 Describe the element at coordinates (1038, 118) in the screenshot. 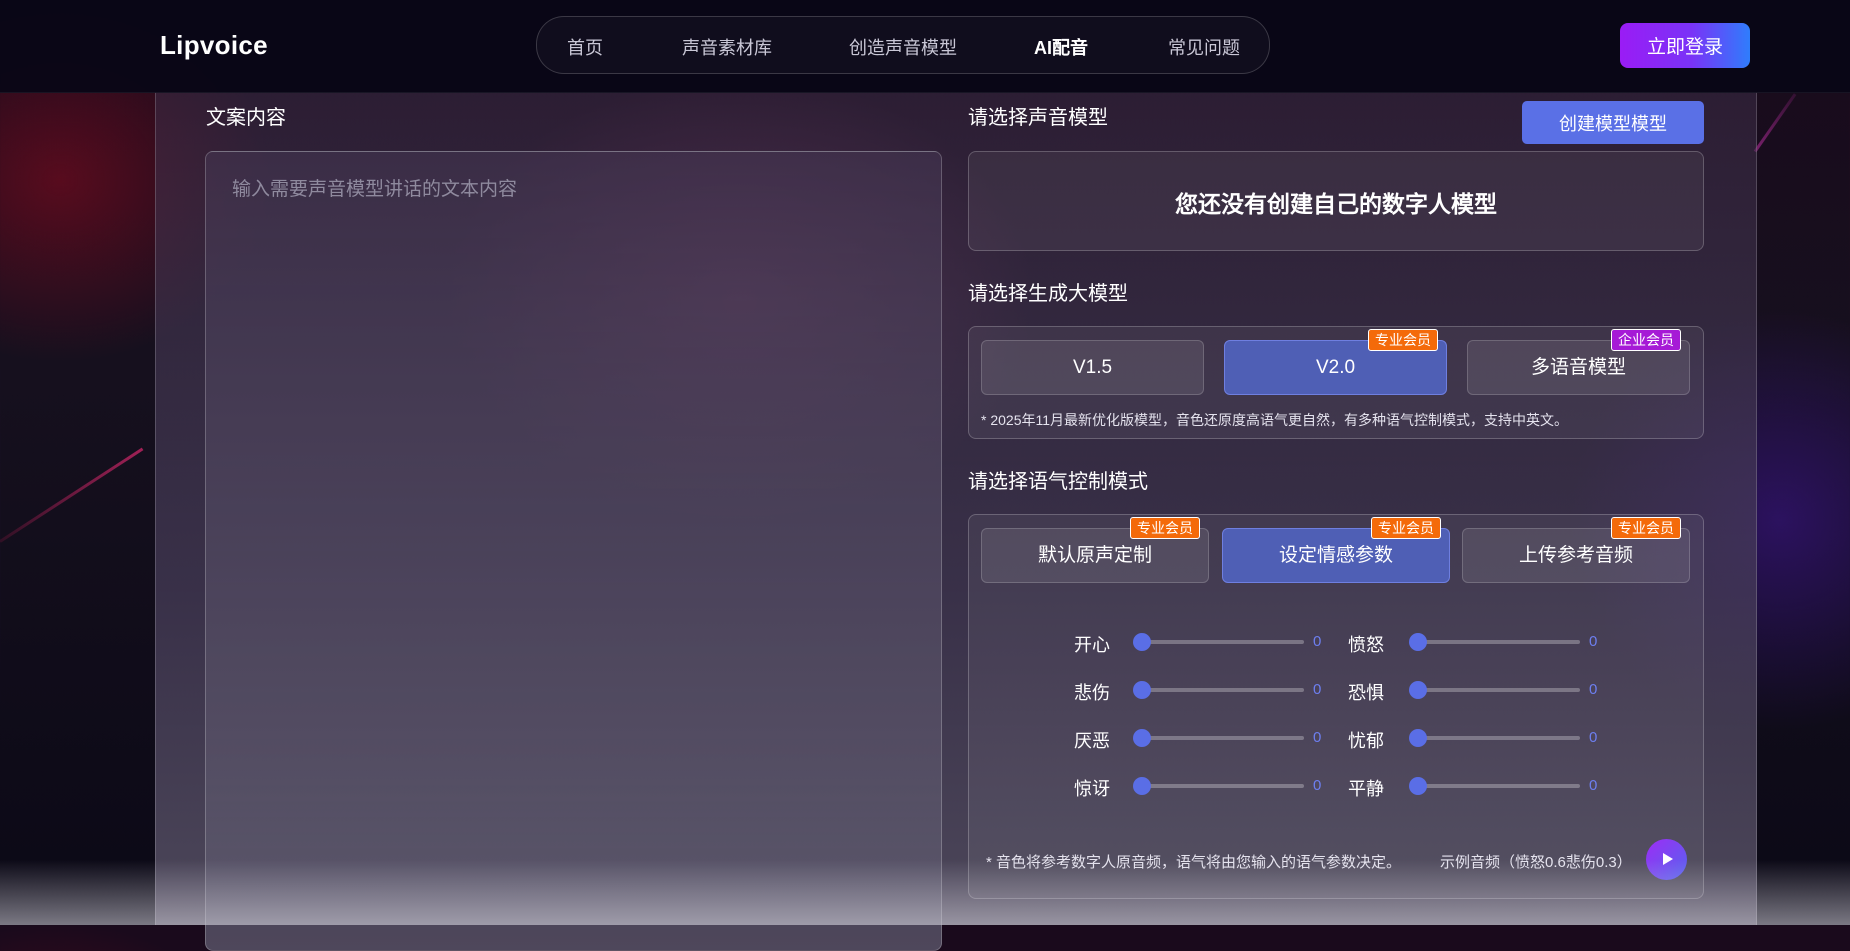

I see `voice-model-title: 请选择声音模型` at that location.